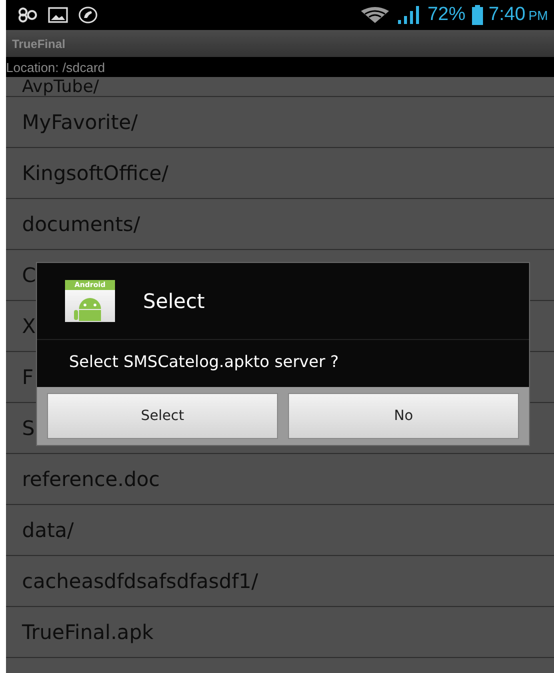 The height and width of the screenshot is (673, 554). Describe the element at coordinates (28, 15) in the screenshot. I see `circles-icon` at that location.